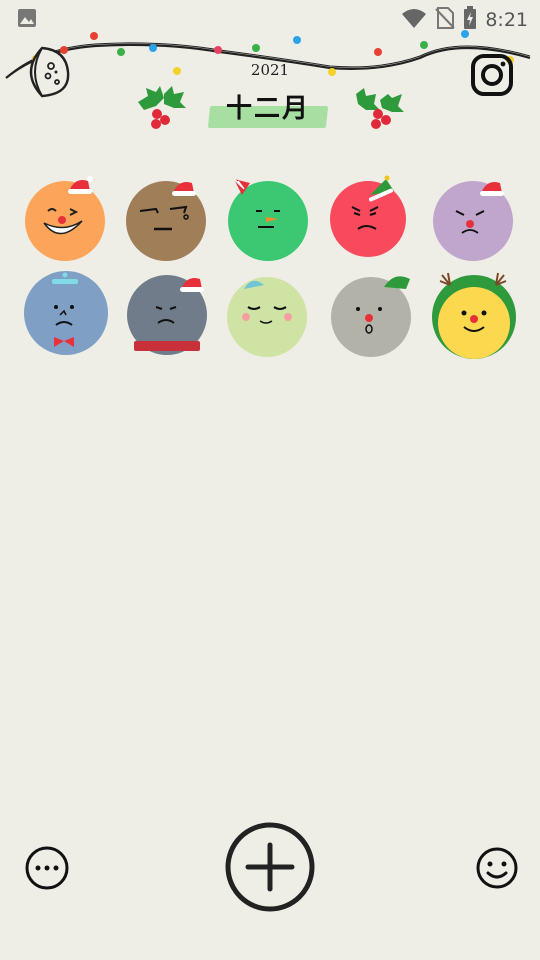  What do you see at coordinates (49, 74) in the screenshot?
I see `moon-face-icon` at bounding box center [49, 74].